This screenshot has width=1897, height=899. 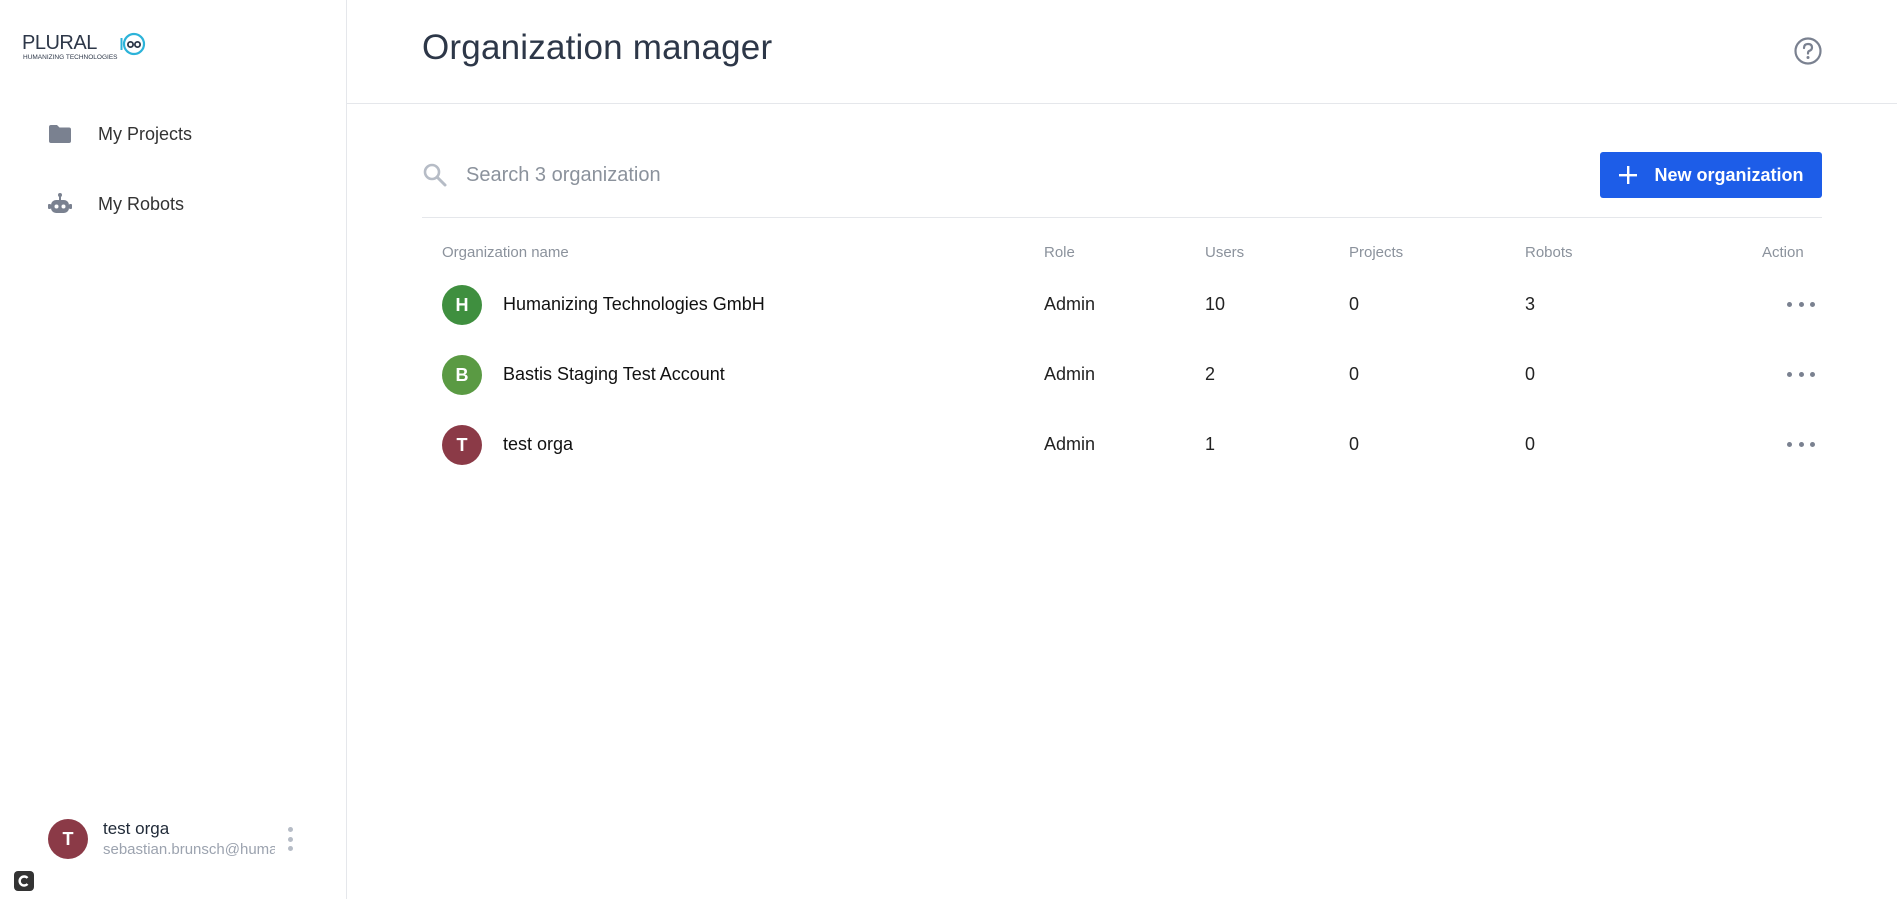 What do you see at coordinates (1210, 374) in the screenshot?
I see `org-users: 2` at bounding box center [1210, 374].